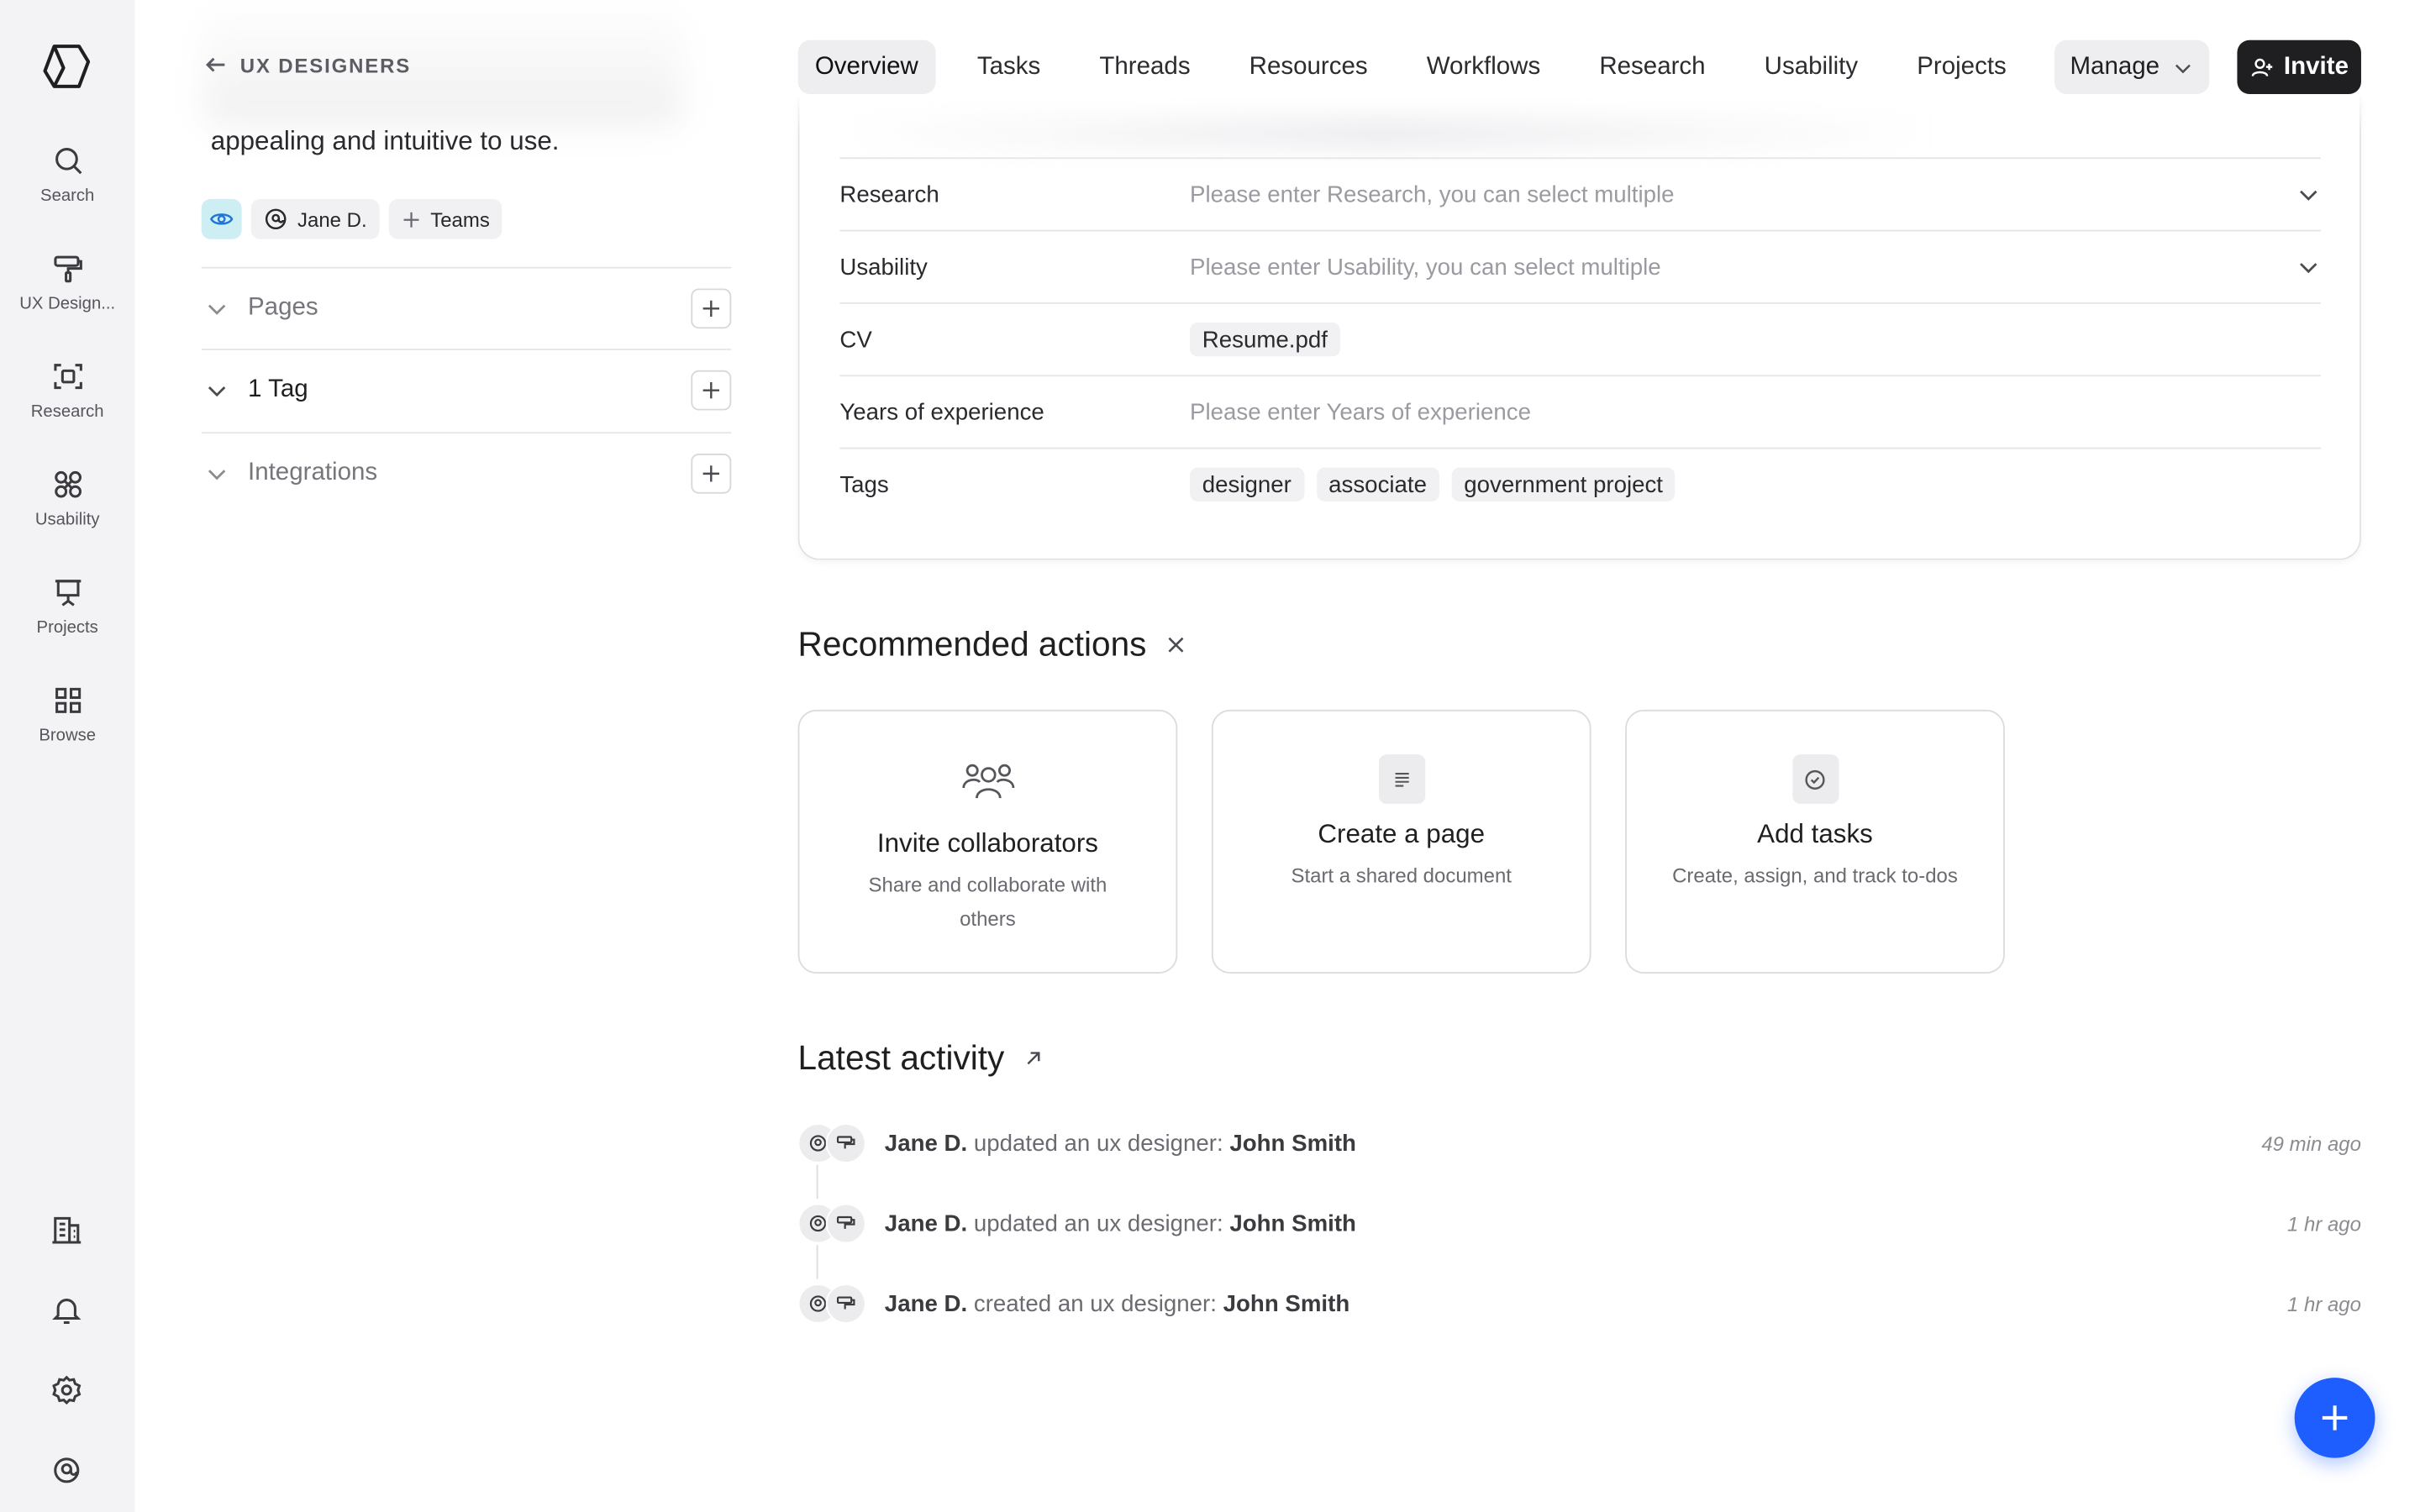  What do you see at coordinates (941, 412) in the screenshot?
I see `field-label: Years of experience` at bounding box center [941, 412].